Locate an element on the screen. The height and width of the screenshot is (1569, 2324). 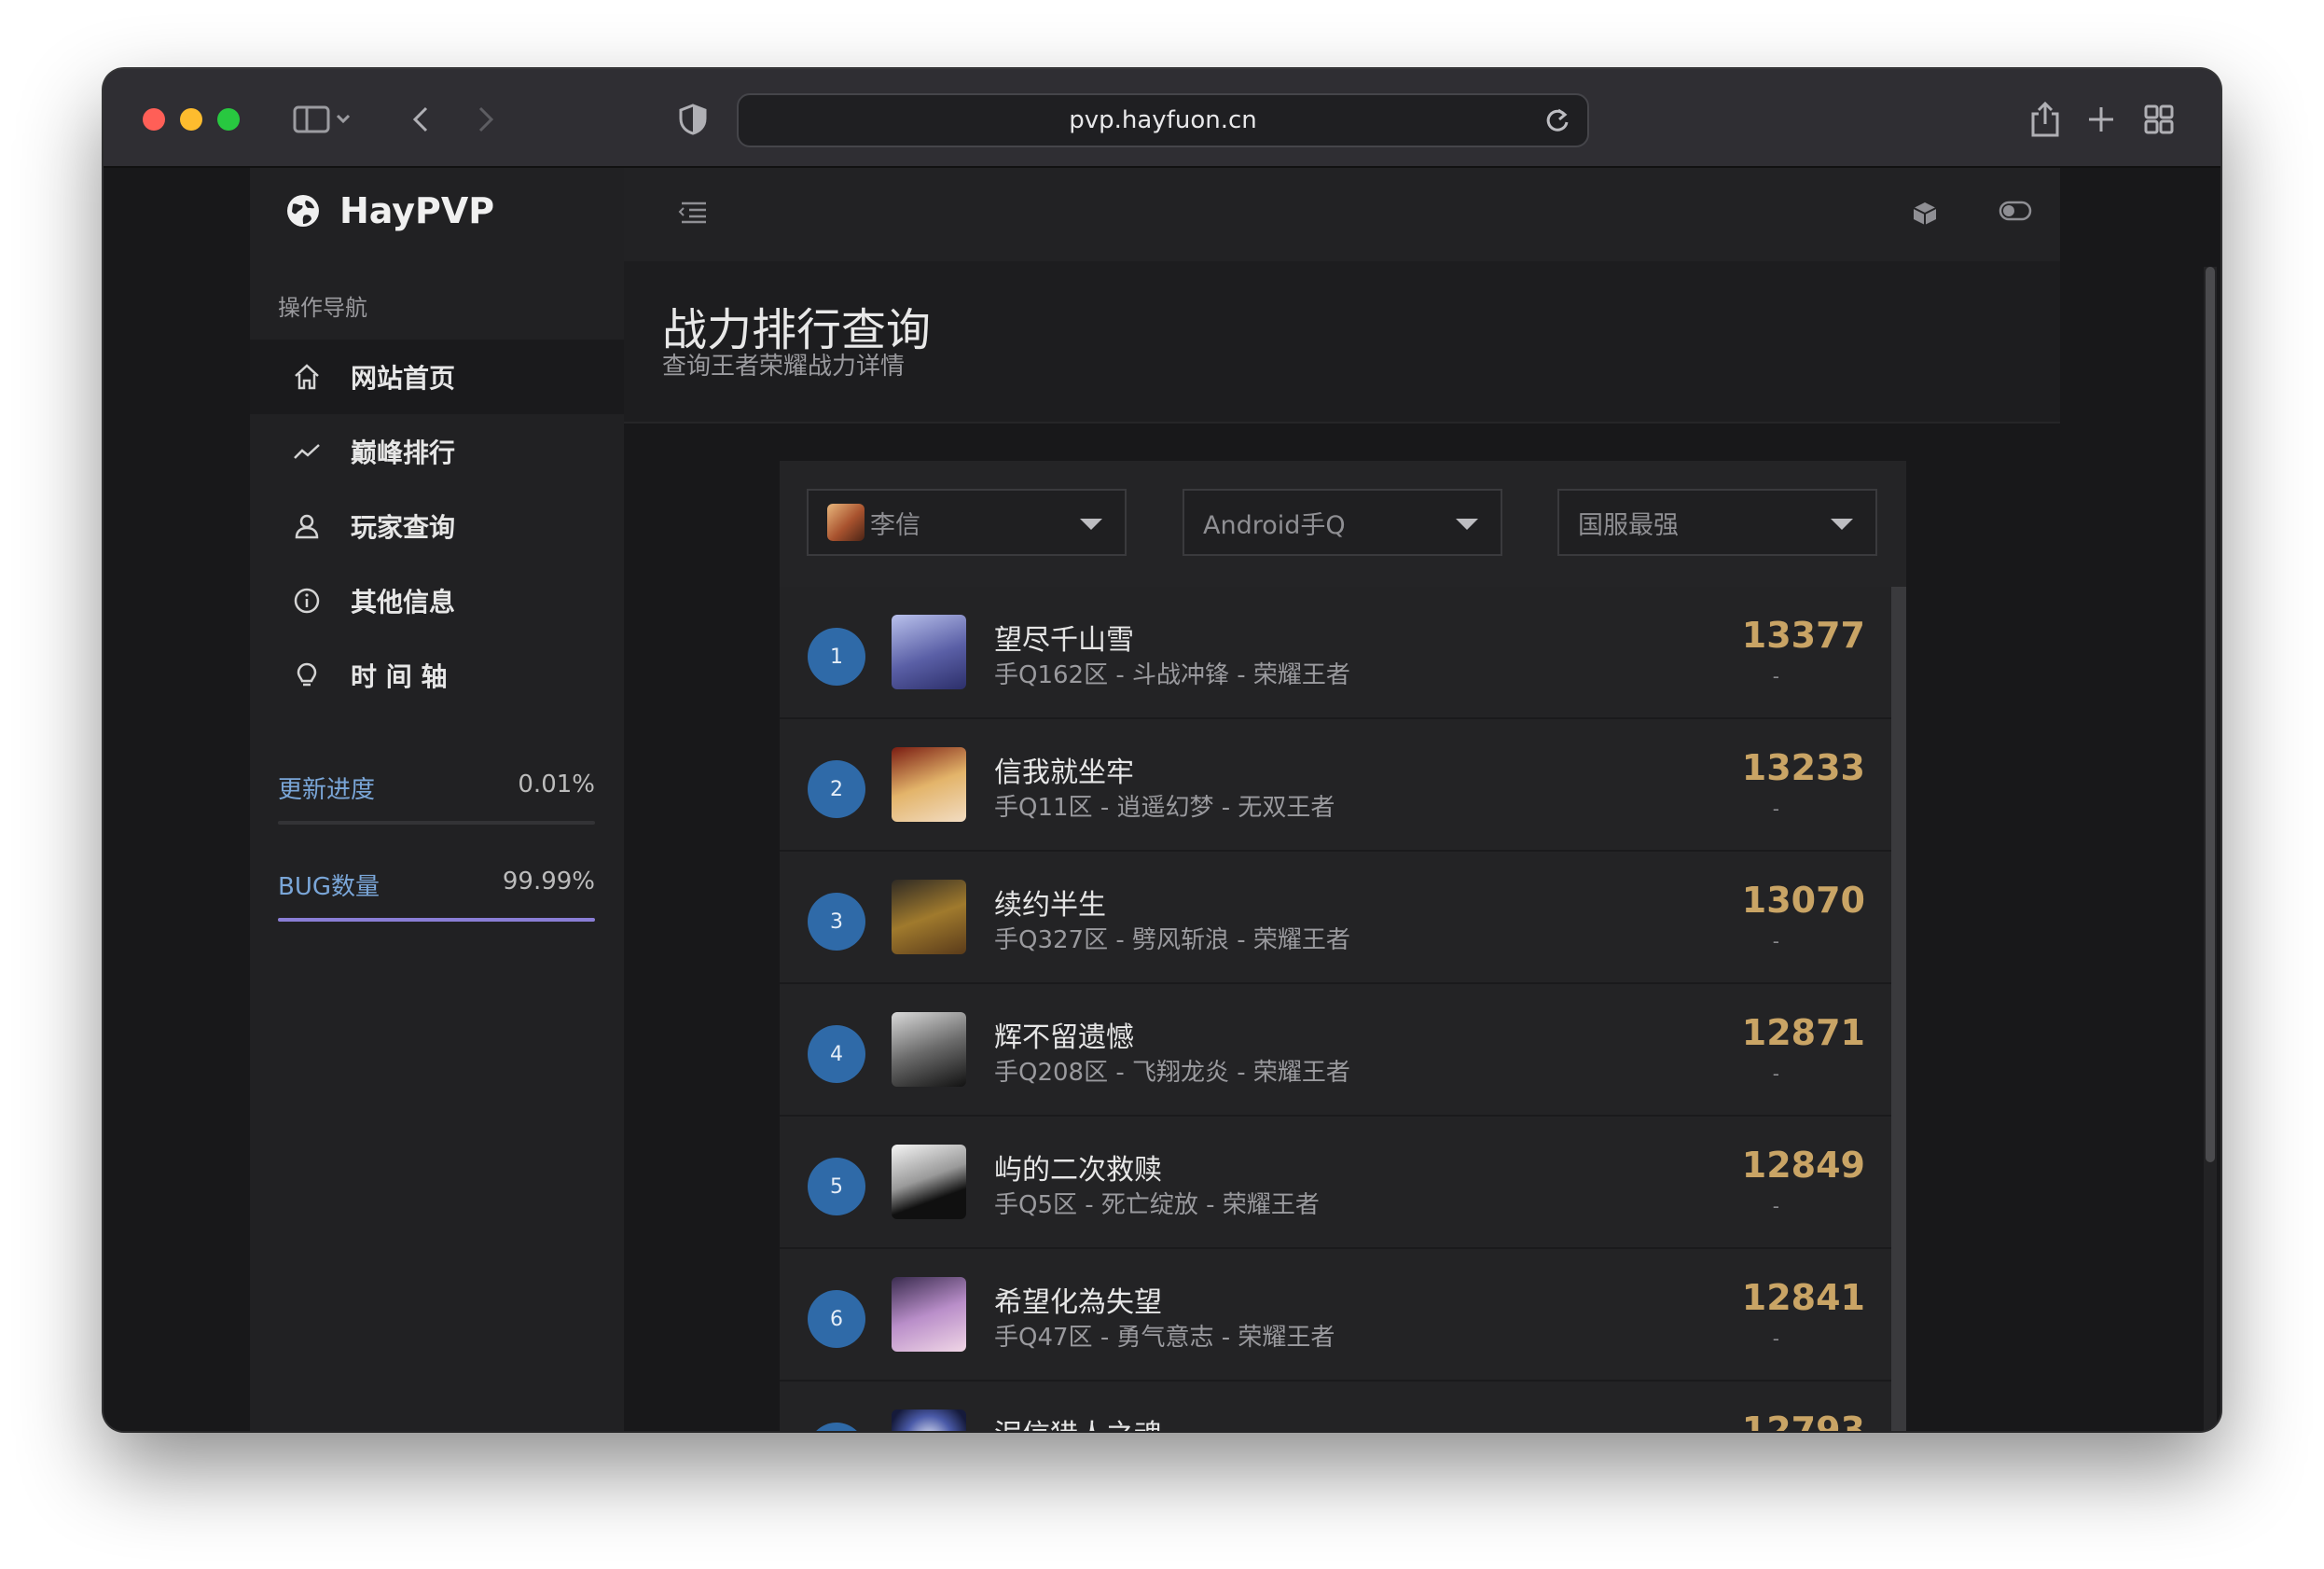
brand: HayPVP is located at coordinates (389, 211).